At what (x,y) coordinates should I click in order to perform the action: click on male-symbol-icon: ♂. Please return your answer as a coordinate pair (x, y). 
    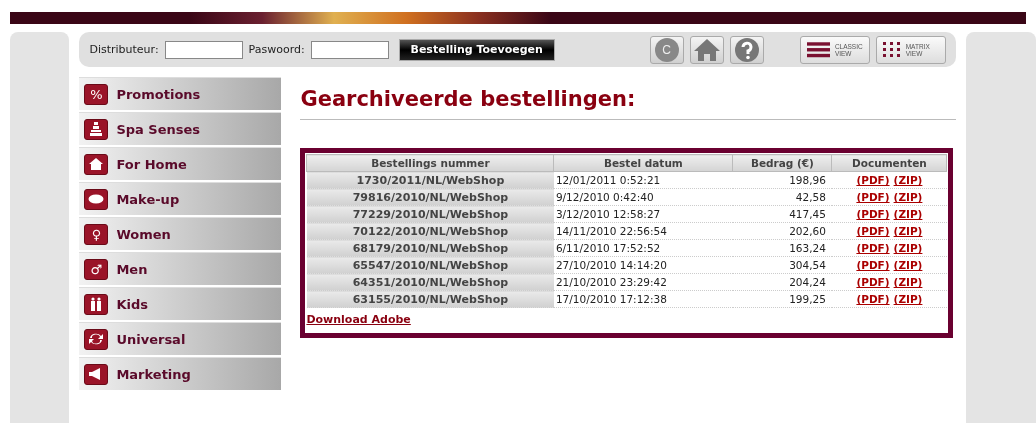
    Looking at the image, I should click on (96, 269).